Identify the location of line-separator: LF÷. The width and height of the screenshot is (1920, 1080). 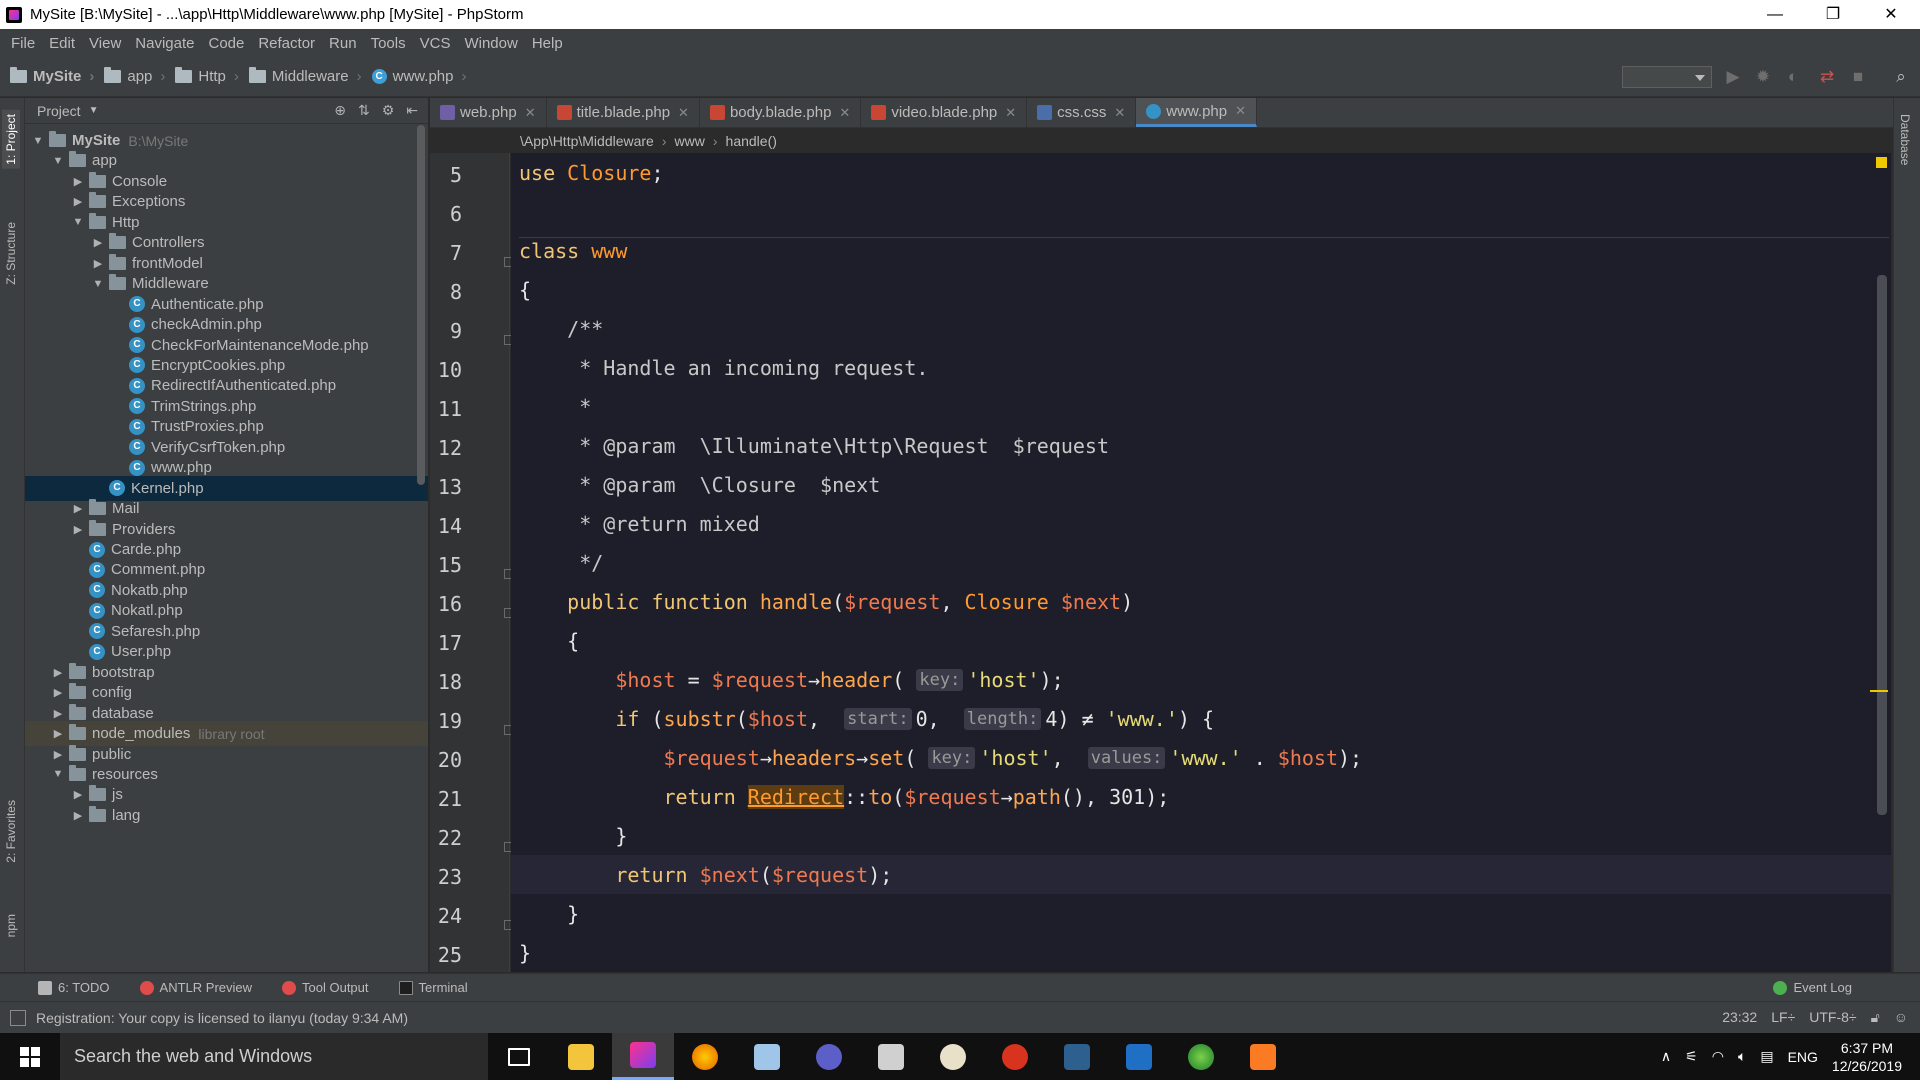
(1783, 1017).